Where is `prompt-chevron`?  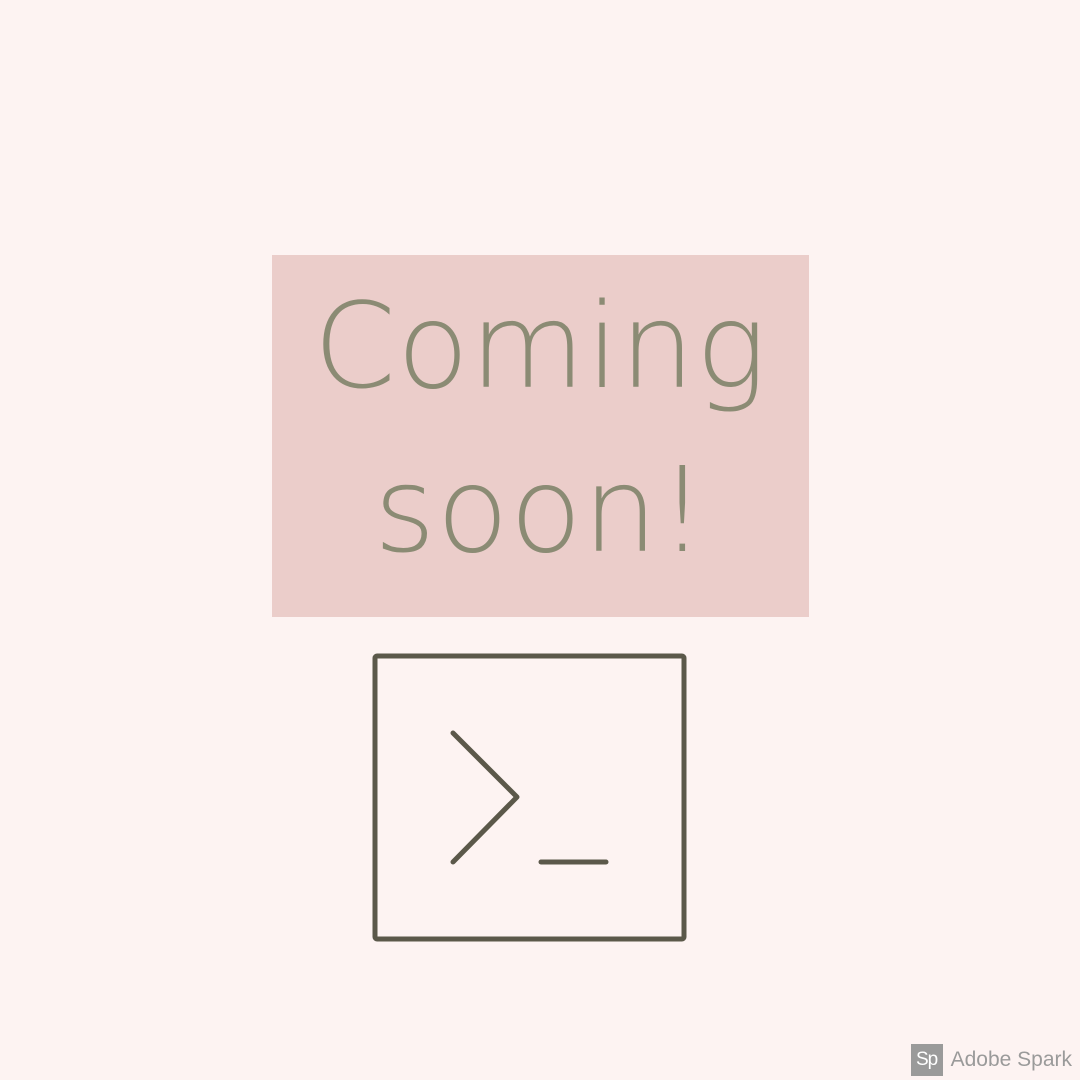
prompt-chevron is located at coordinates (485, 797).